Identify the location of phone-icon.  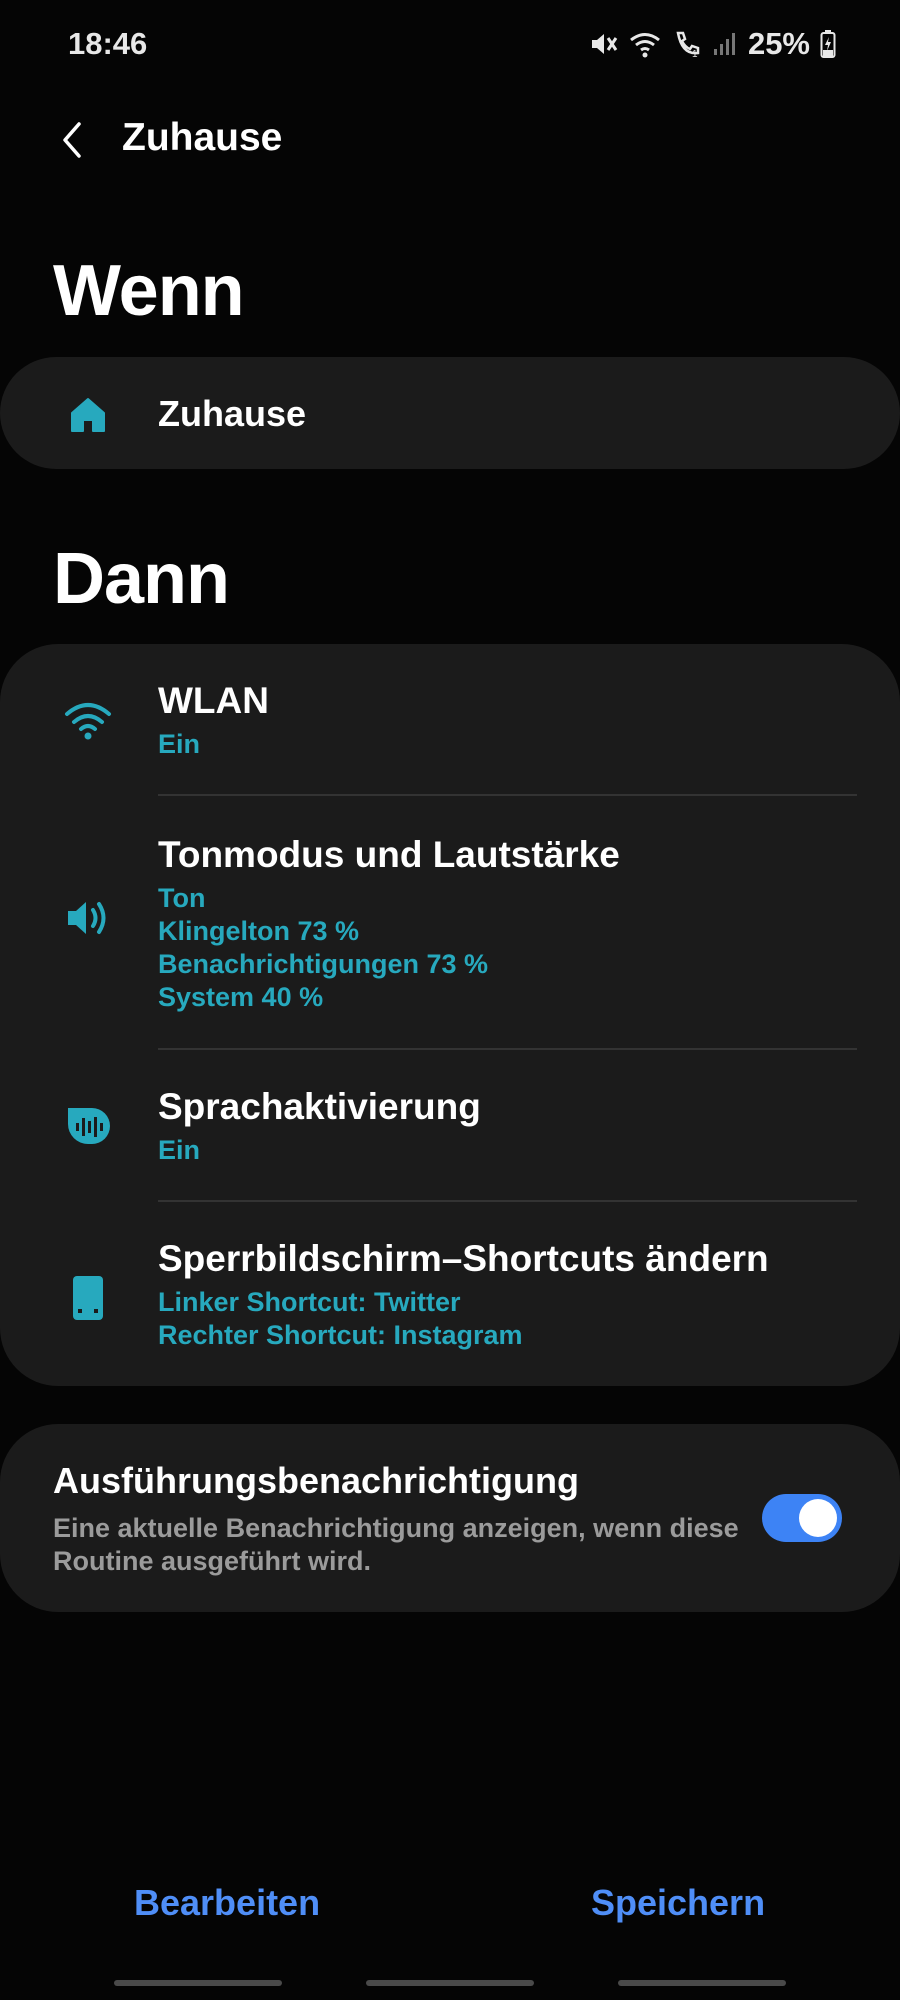
(88, 1298).